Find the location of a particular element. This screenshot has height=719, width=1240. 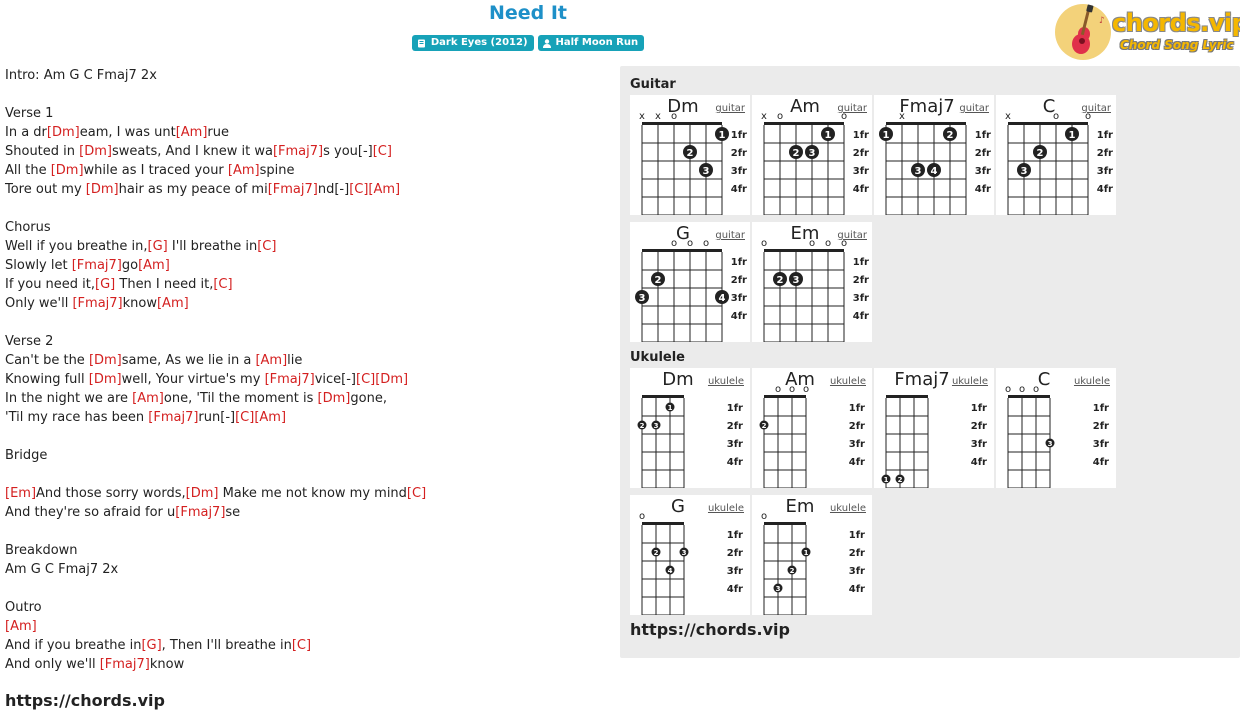

song-title: Need It is located at coordinates (528, 13).